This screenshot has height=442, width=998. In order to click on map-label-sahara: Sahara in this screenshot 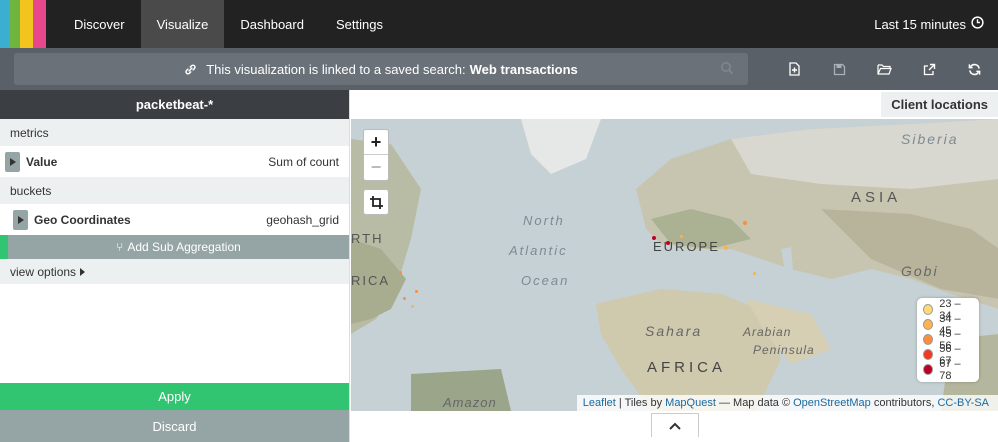, I will do `click(674, 331)`.